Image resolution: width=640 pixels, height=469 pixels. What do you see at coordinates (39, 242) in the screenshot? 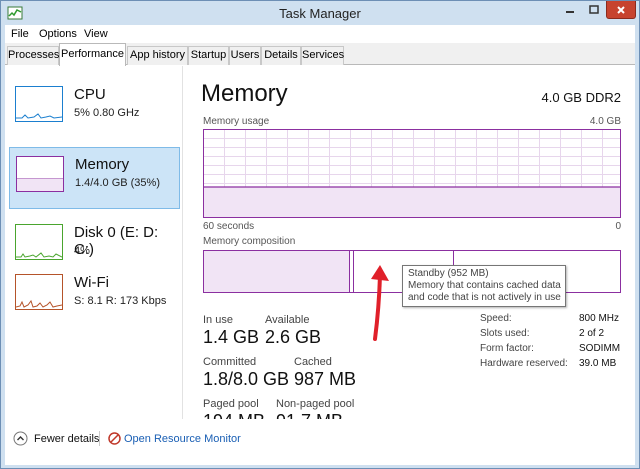
I see `disk-thumbnail-graph` at bounding box center [39, 242].